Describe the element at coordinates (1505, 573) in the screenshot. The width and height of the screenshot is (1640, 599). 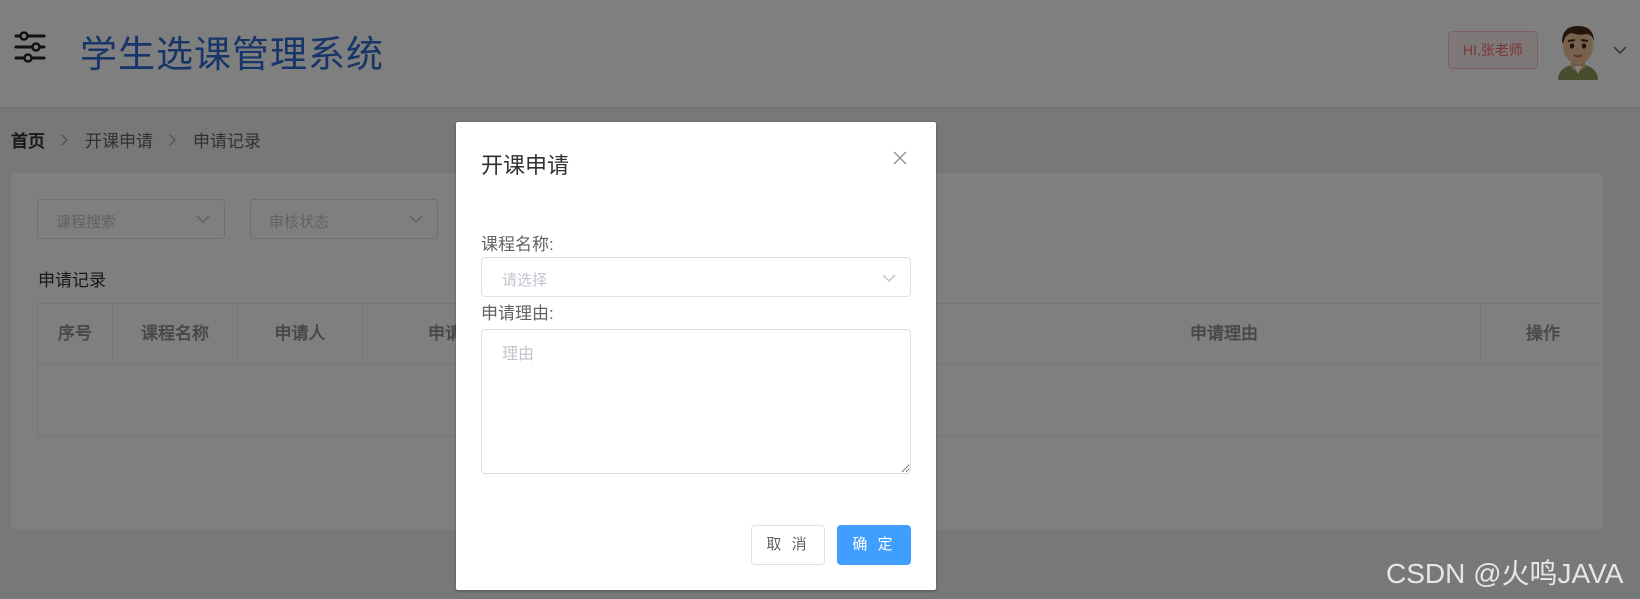
I see `watermark: CSDN @火鸣JAVA` at that location.